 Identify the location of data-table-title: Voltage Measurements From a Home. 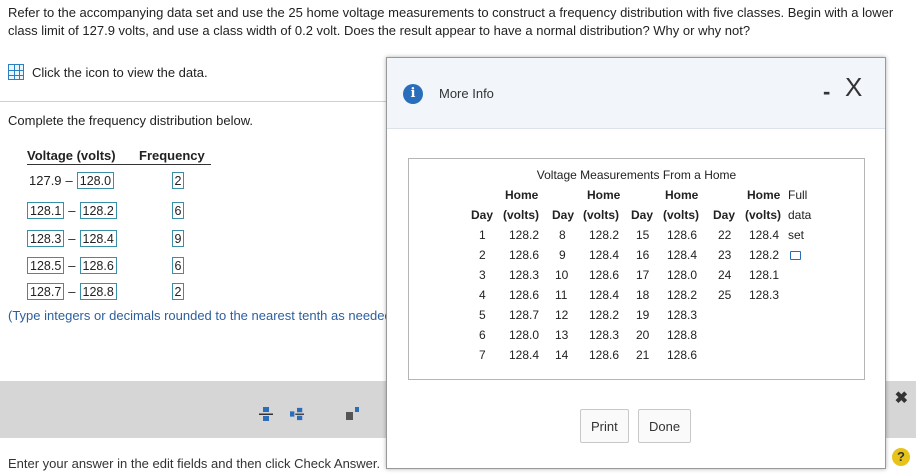
(636, 175).